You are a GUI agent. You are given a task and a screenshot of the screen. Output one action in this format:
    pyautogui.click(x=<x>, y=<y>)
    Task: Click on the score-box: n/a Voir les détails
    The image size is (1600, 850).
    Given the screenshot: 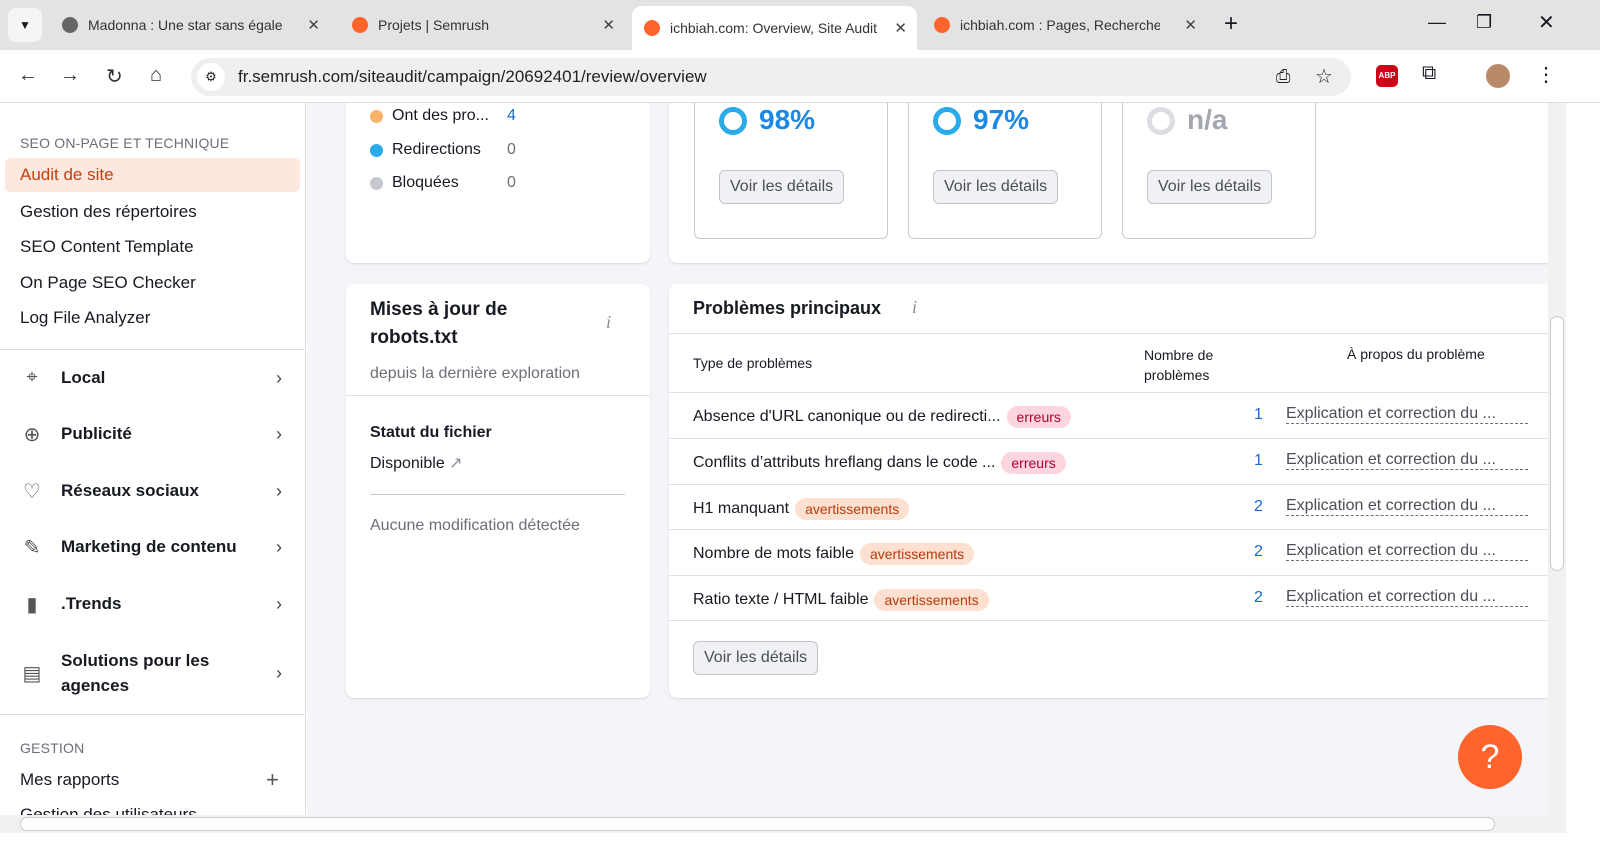 What is the action you would take?
    pyautogui.click(x=1219, y=171)
    